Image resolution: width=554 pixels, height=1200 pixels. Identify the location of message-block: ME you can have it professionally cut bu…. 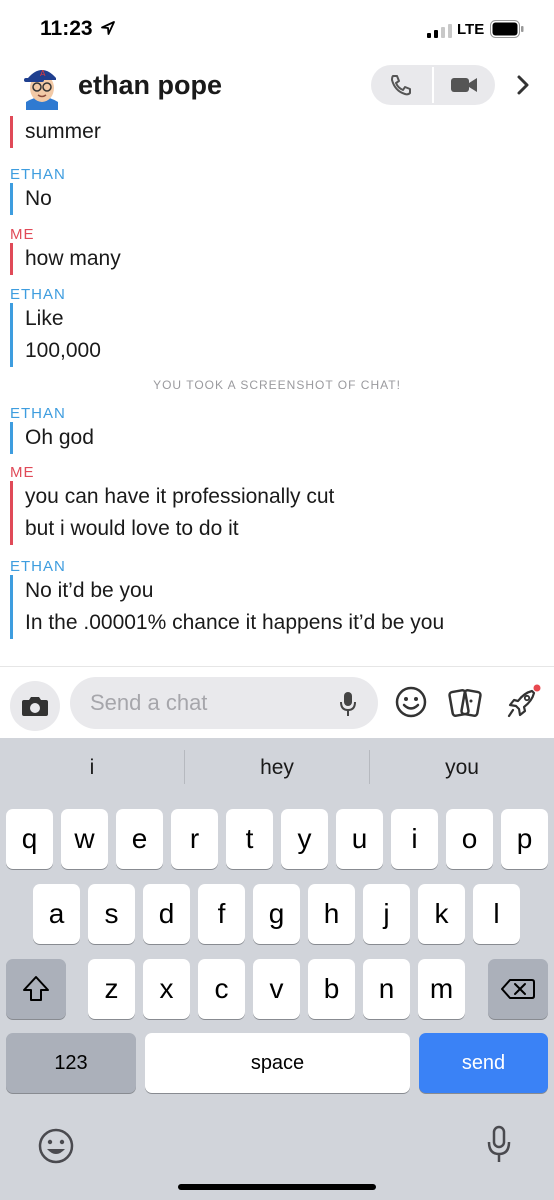
(172, 504).